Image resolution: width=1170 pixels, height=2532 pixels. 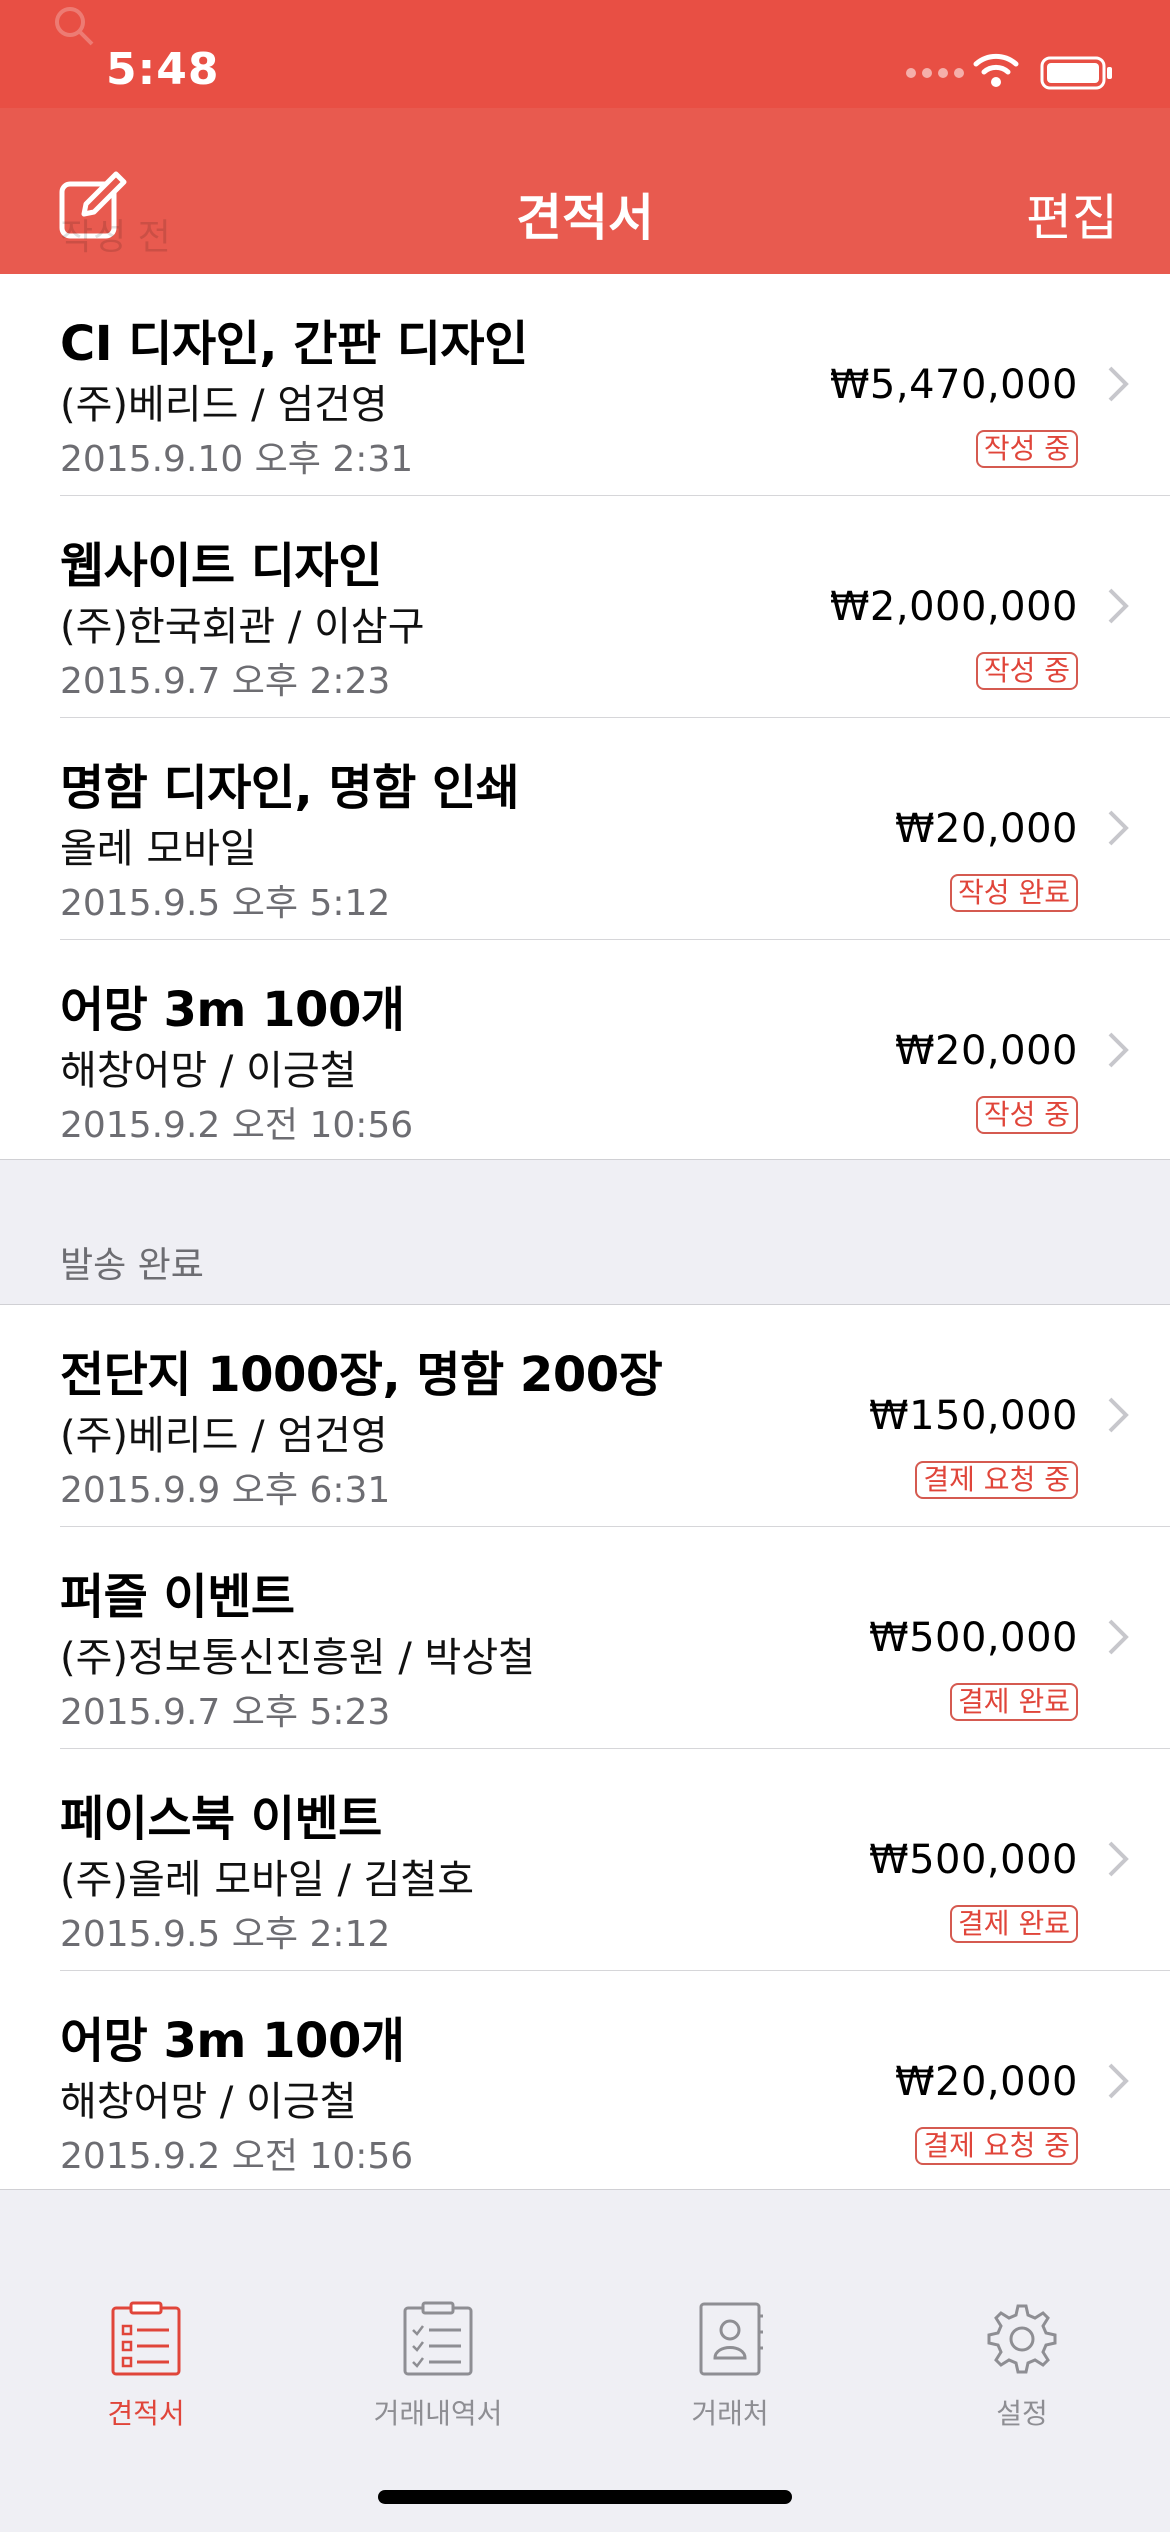 I want to click on edit-button: 편집, so click(x=1072, y=214).